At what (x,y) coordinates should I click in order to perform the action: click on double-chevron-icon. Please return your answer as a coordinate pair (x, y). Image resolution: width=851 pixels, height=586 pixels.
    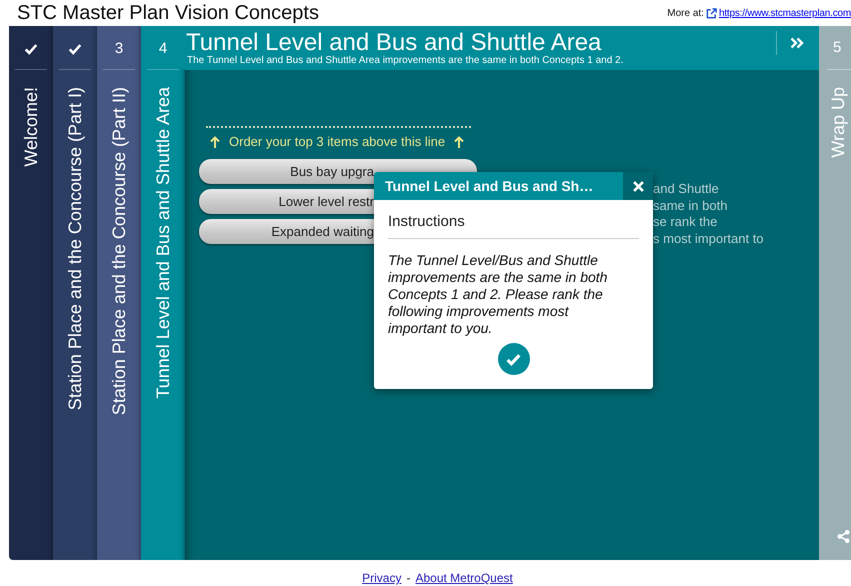
    Looking at the image, I should click on (797, 43).